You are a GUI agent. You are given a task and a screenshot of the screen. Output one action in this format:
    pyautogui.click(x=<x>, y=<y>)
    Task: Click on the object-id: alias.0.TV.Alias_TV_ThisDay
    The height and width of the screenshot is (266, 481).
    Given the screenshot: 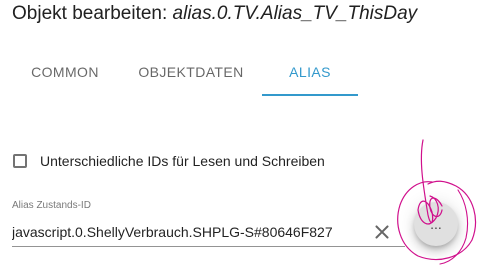 What is the action you would take?
    pyautogui.click(x=295, y=13)
    